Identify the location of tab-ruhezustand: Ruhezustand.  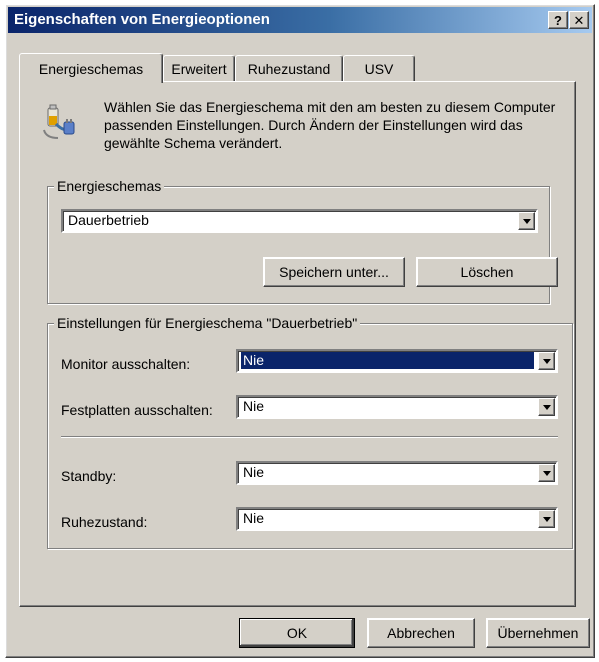
(289, 68).